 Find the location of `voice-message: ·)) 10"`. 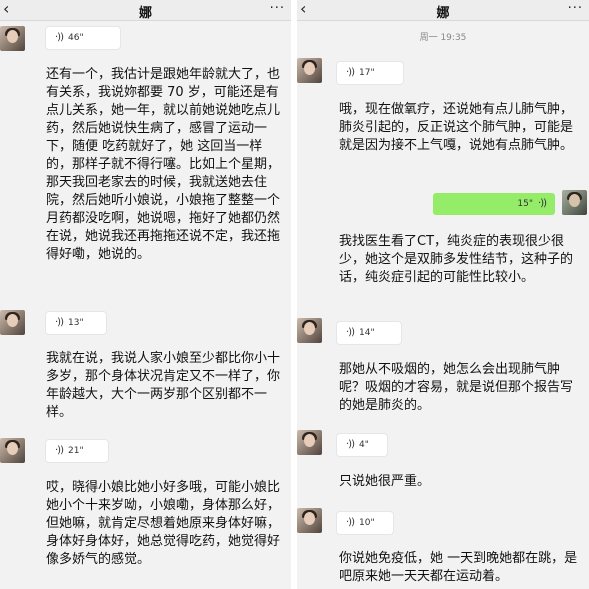

voice-message: ·)) 10" is located at coordinates (365, 523).